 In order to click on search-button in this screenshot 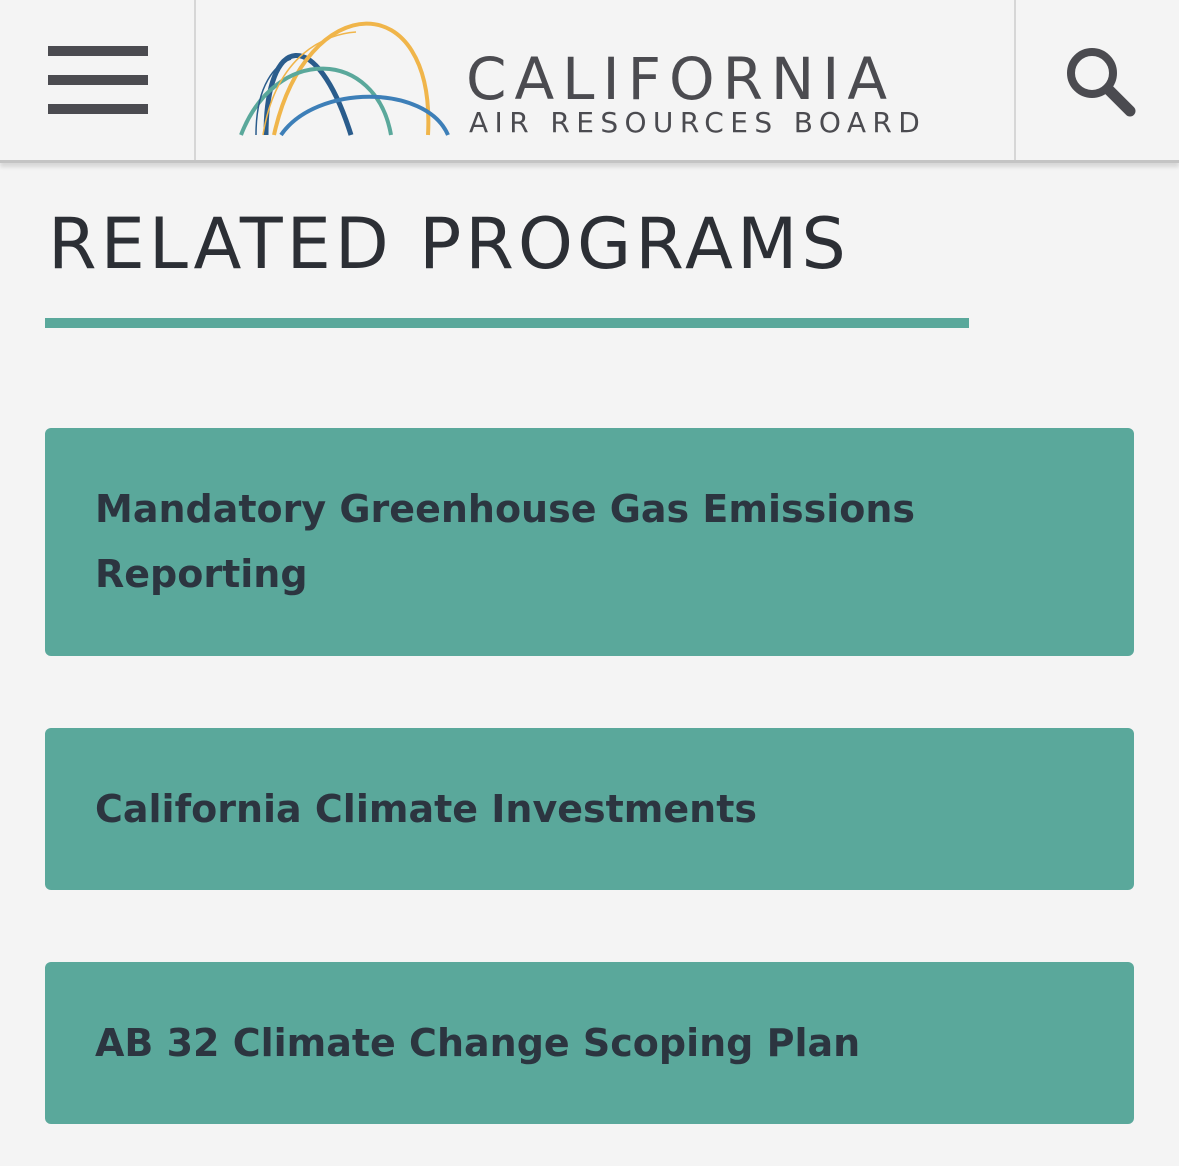, I will do `click(1096, 80)`.